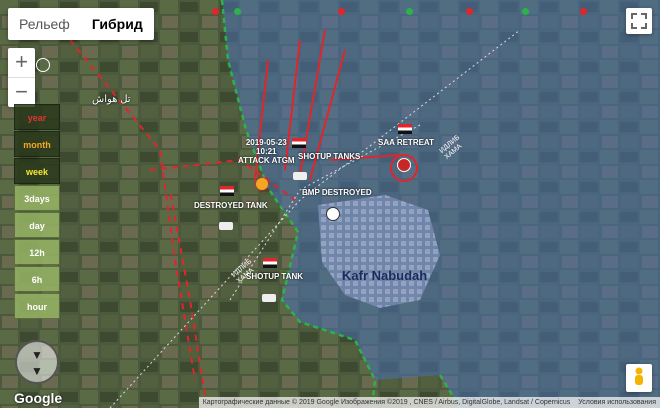 The height and width of the screenshot is (408, 660). I want to click on event-label: SHOTUP TANKS, so click(329, 156).